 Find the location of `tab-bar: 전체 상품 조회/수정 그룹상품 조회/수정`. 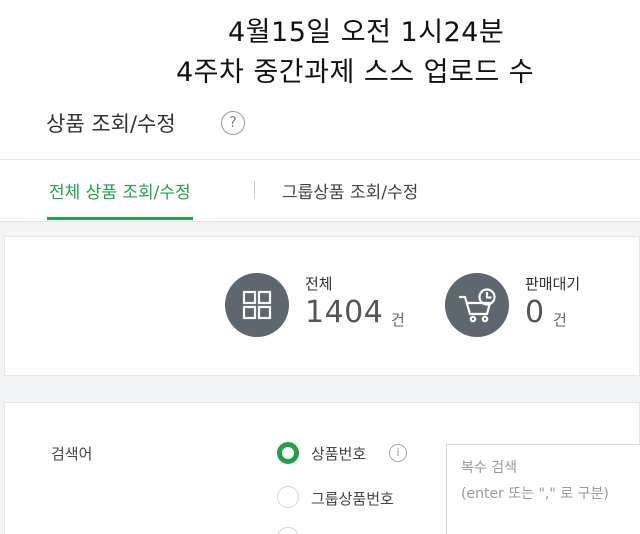

tab-bar: 전체 상품 조회/수정 그룹상품 조회/수정 is located at coordinates (320, 191).